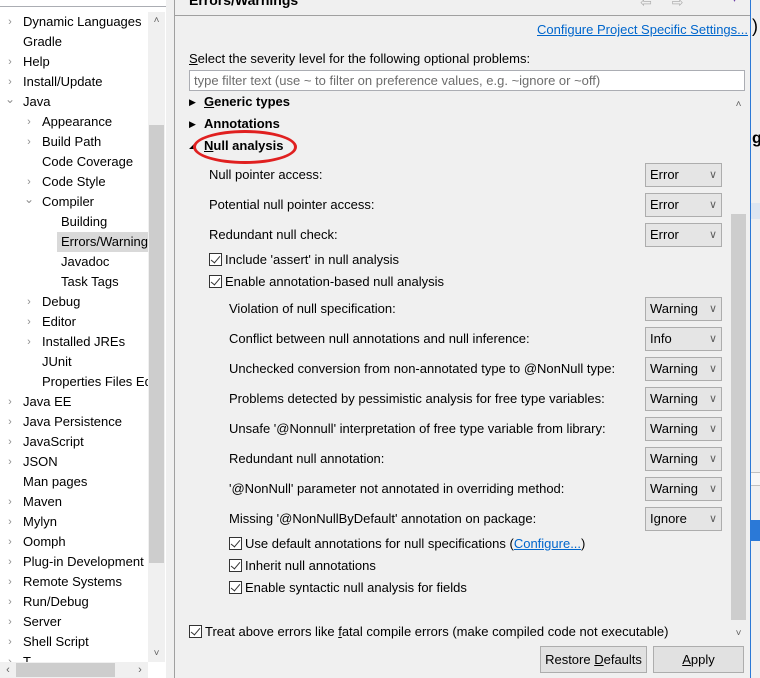 The image size is (760, 678). I want to click on tree-item: Code Coverage, so click(74, 162).